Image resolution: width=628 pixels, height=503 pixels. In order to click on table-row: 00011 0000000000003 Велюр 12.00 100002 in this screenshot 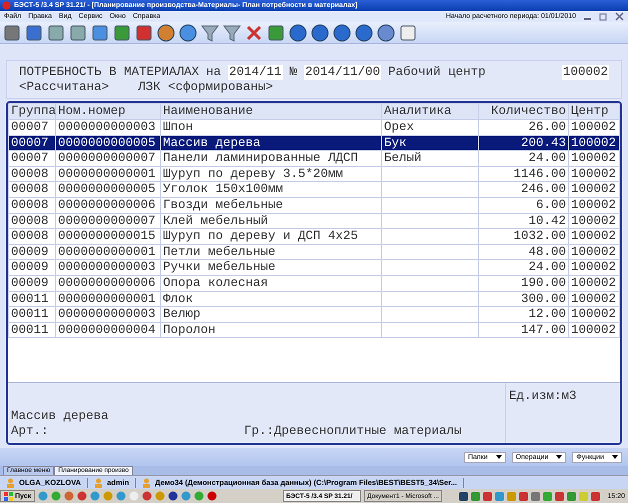, I will do `click(314, 314)`.